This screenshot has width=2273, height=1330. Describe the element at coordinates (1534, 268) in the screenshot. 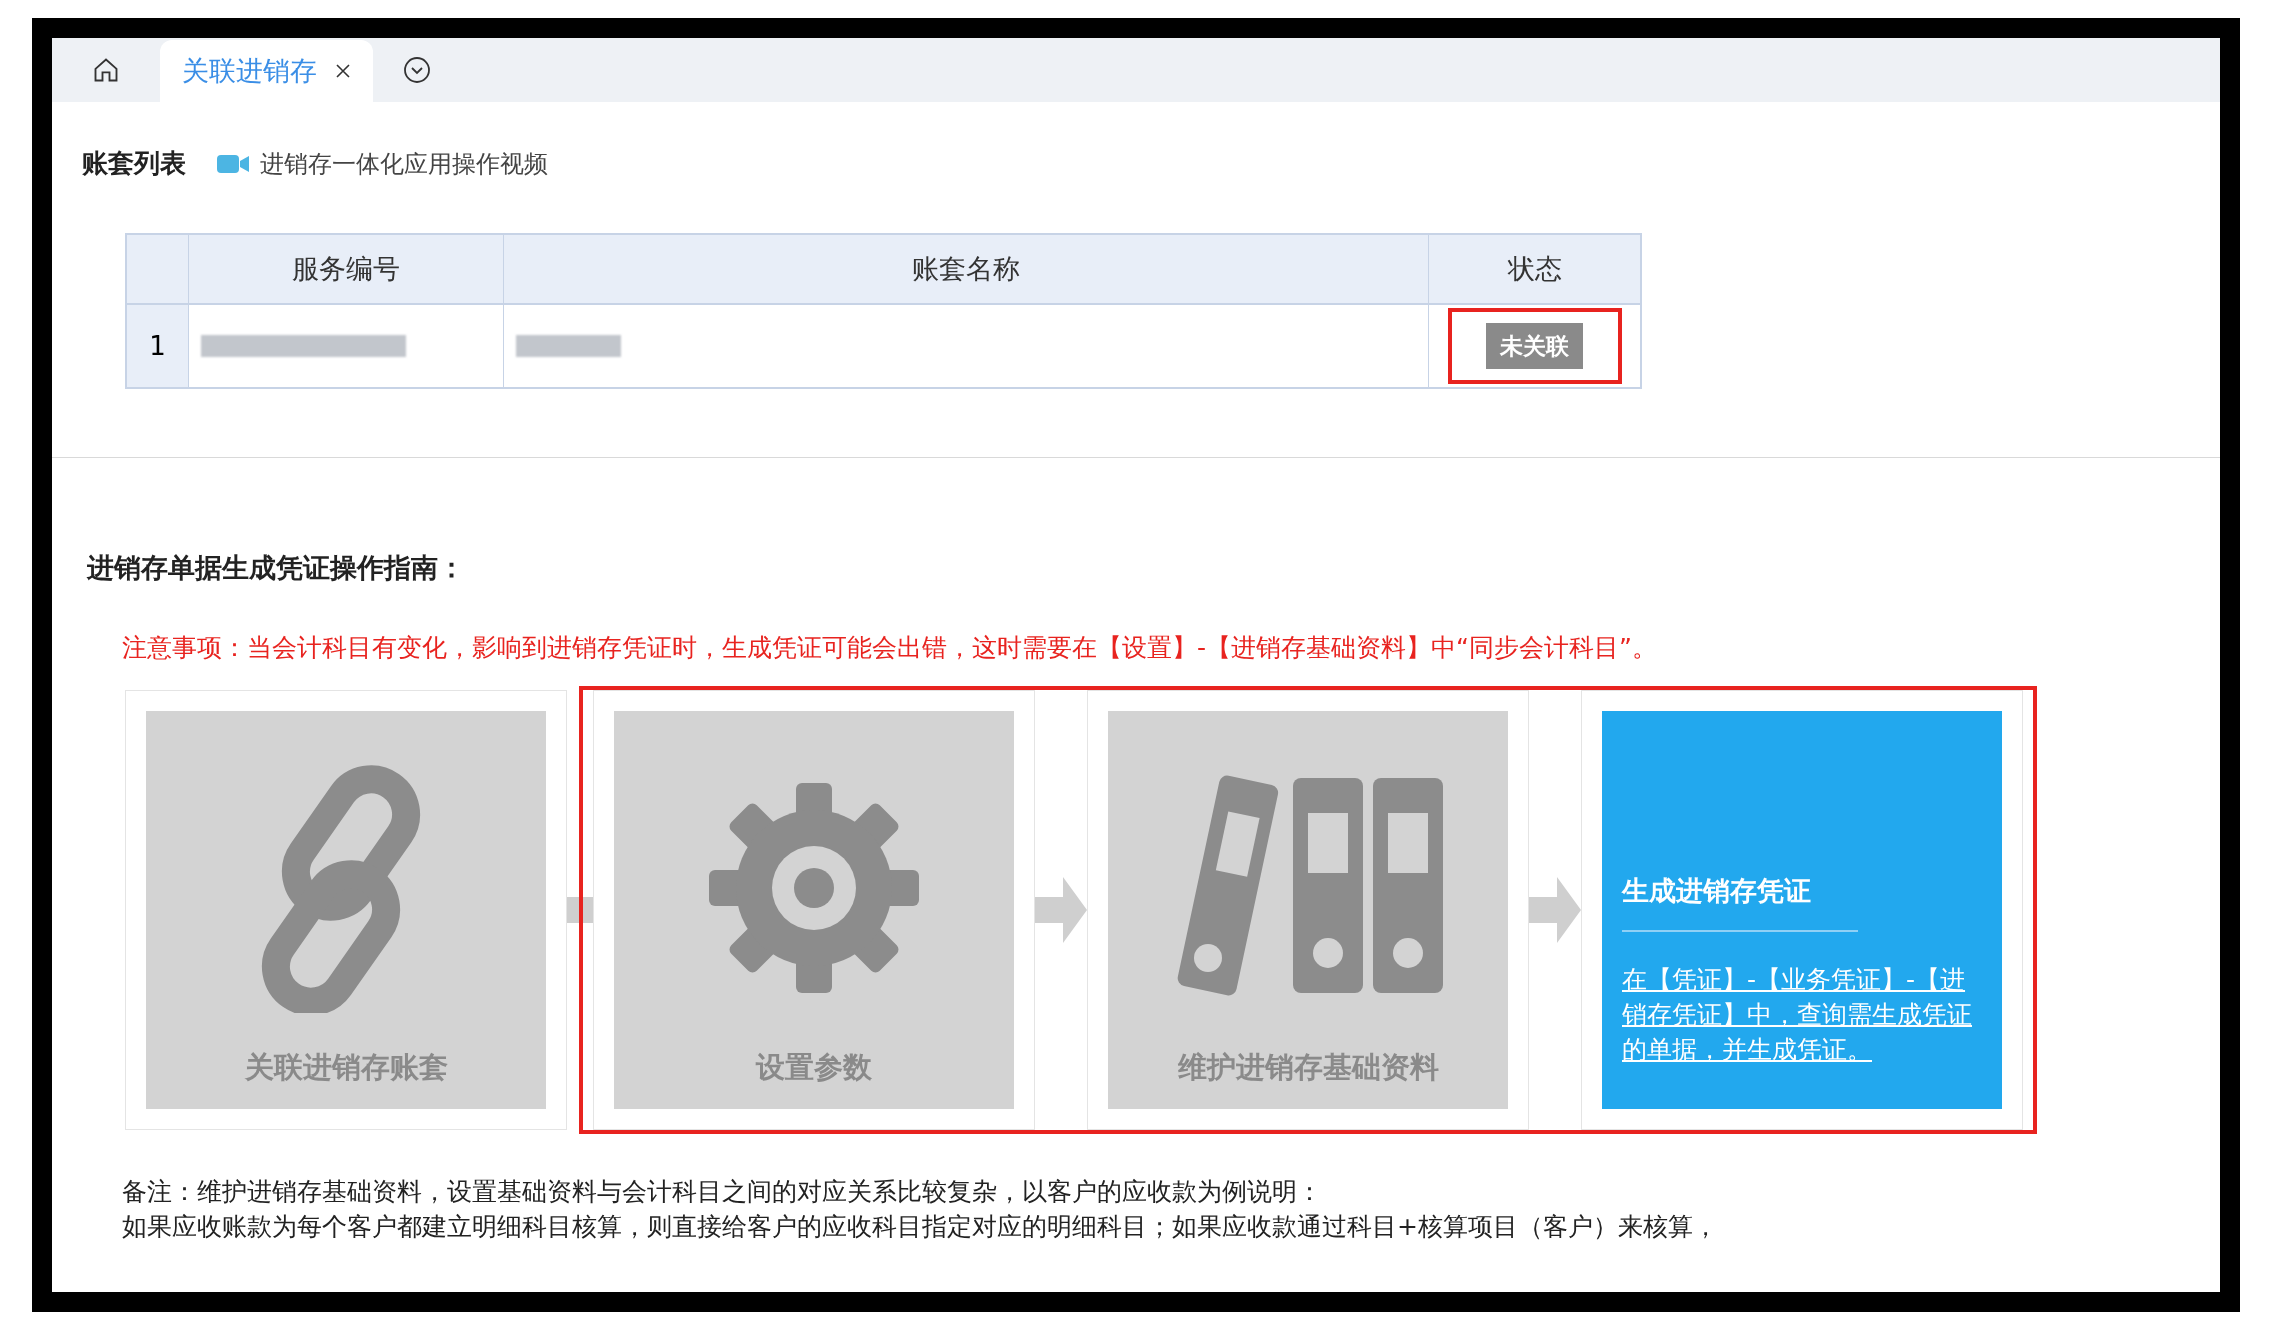

I see `column-header: 状态` at that location.